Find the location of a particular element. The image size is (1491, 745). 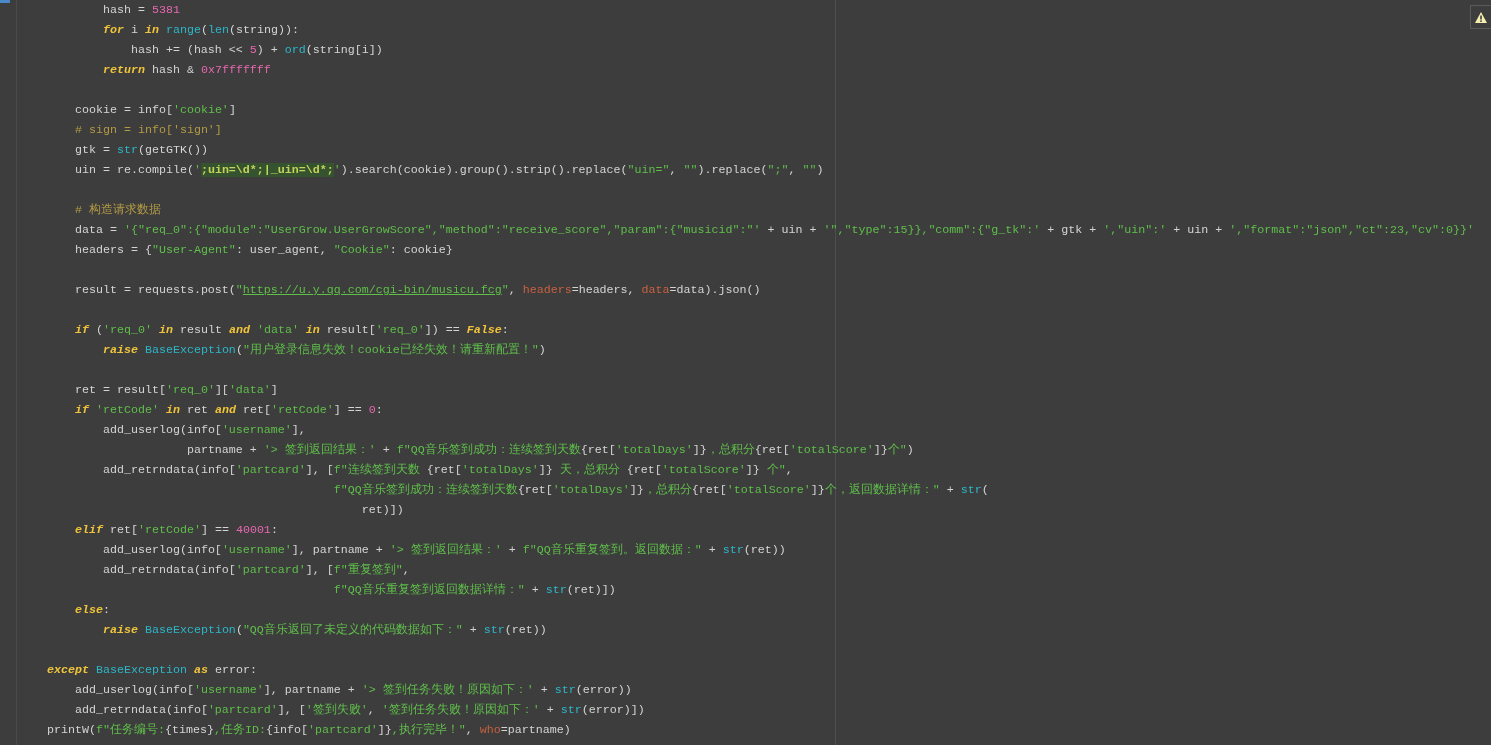

code-line: partname + '> 签到返回结果：' + f"QQ音乐签到成功：连续签到天数{ret['totalDays']}，总积分{ret['totalScore']}个") is located at coordinates (550, 450).